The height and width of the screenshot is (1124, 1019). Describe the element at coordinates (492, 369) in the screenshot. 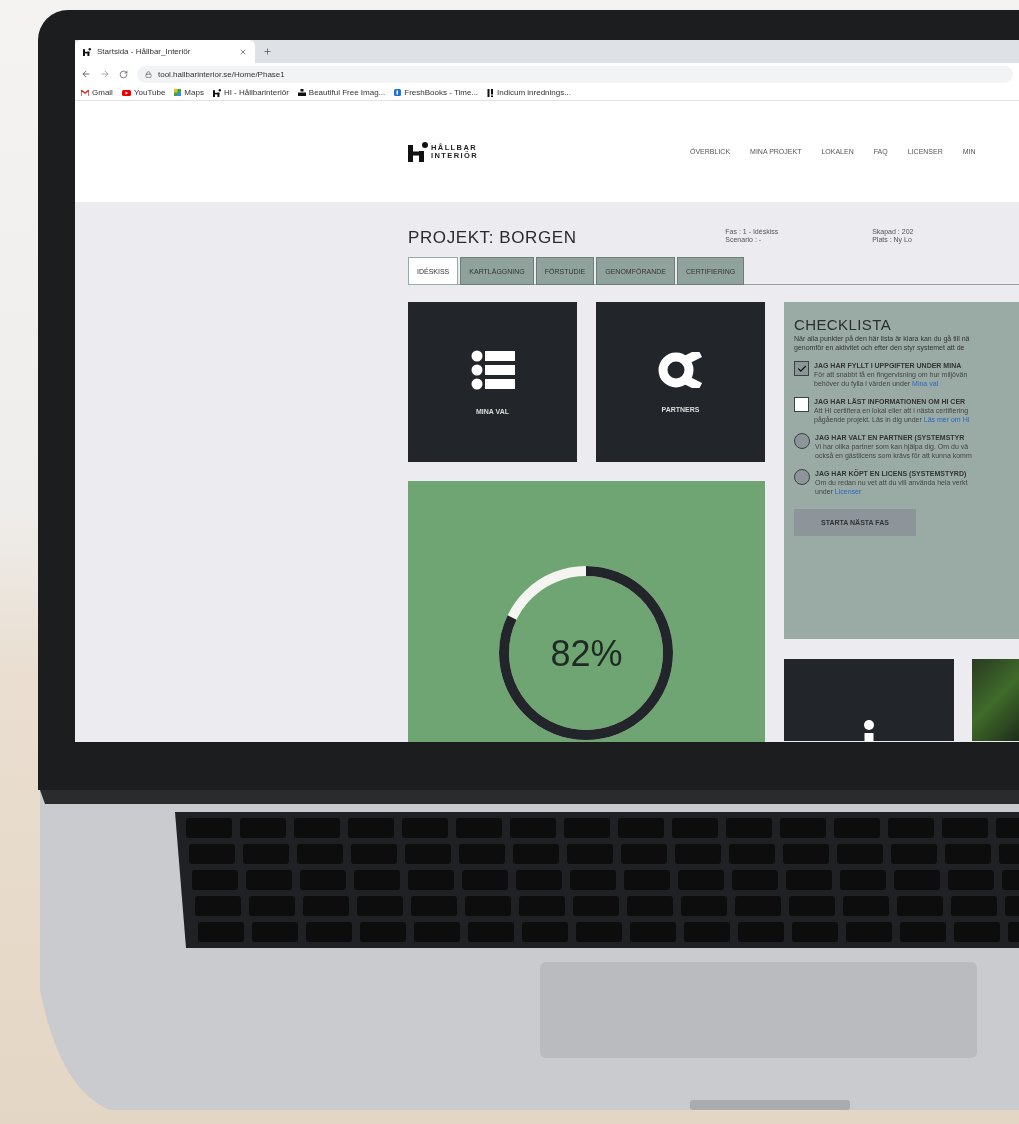

I see `list-icon` at that location.